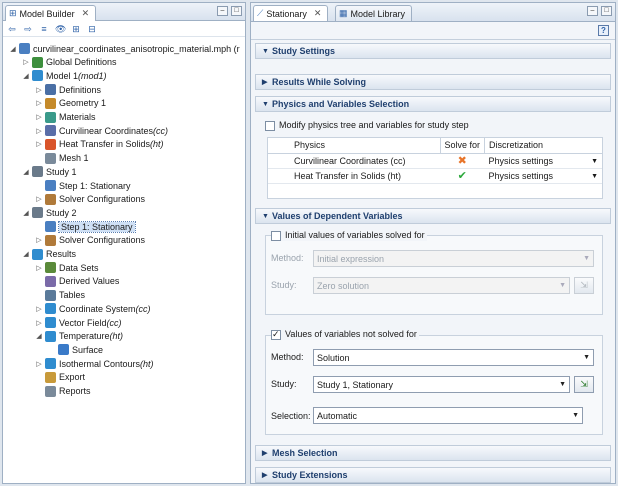  What do you see at coordinates (67, 267) in the screenshot?
I see `tree-node: ▷ Data Sets` at bounding box center [67, 267].